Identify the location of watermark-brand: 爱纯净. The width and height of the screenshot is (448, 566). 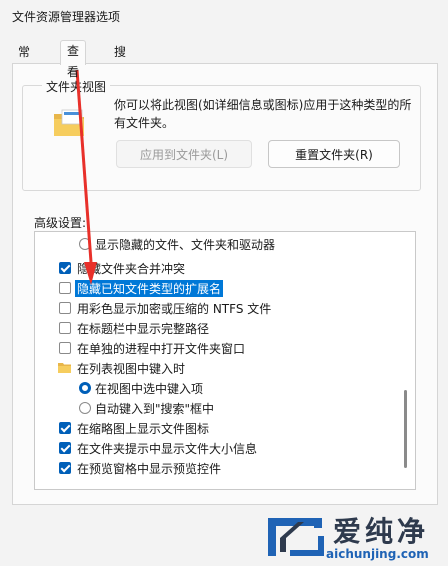
(381, 531).